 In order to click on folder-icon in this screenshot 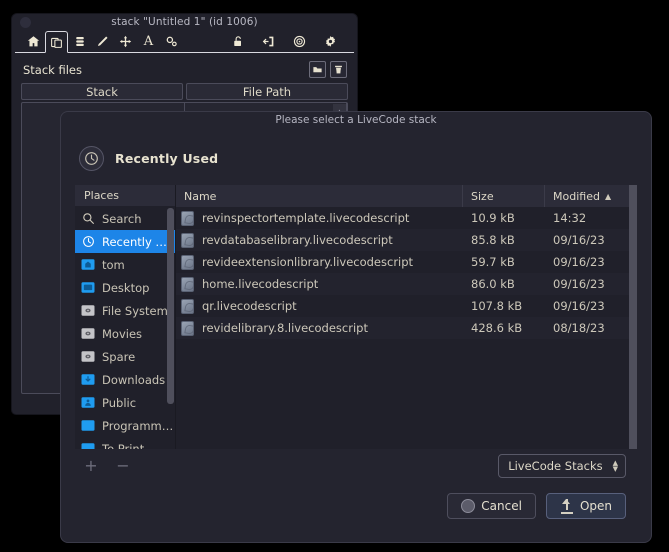, I will do `click(88, 426)`.